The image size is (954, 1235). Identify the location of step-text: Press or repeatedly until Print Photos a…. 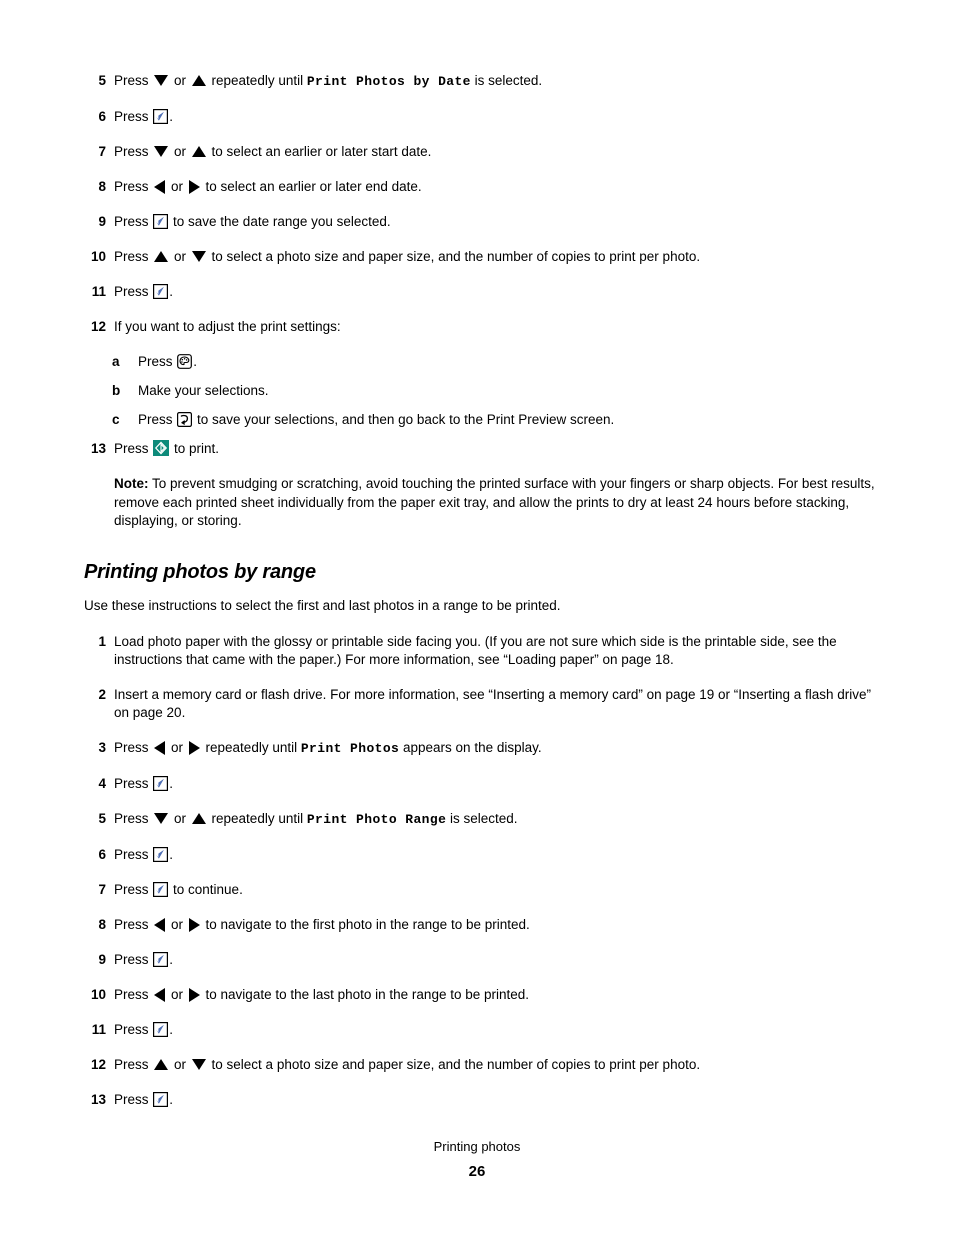
(497, 748).